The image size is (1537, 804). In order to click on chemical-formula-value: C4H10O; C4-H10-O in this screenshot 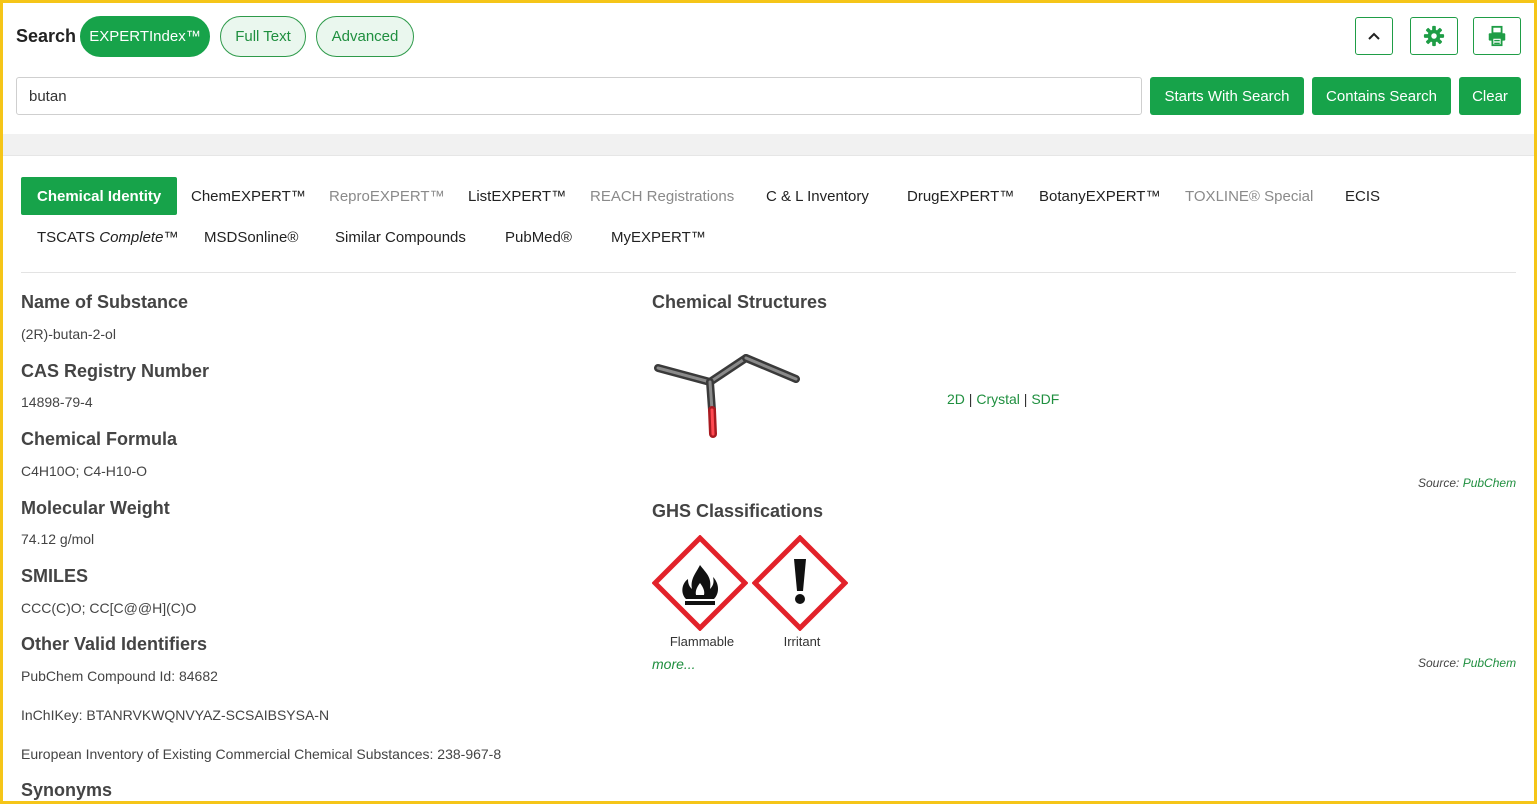, I will do `click(84, 471)`.